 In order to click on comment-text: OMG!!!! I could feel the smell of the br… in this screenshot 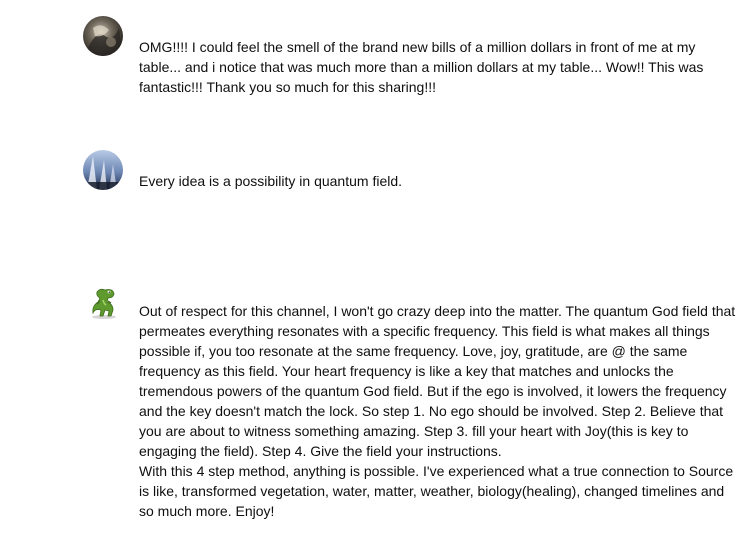, I will do `click(421, 67)`.